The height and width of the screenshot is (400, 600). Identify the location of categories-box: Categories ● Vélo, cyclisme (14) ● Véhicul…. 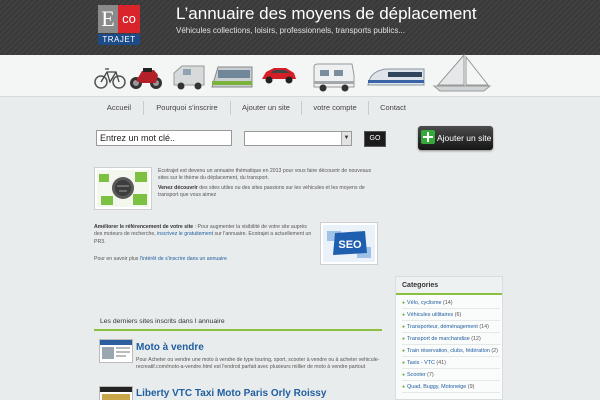
(449, 338).